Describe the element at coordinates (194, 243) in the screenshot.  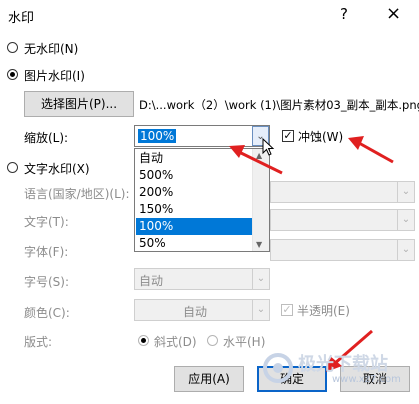
I see `scale-option: 50%` at that location.